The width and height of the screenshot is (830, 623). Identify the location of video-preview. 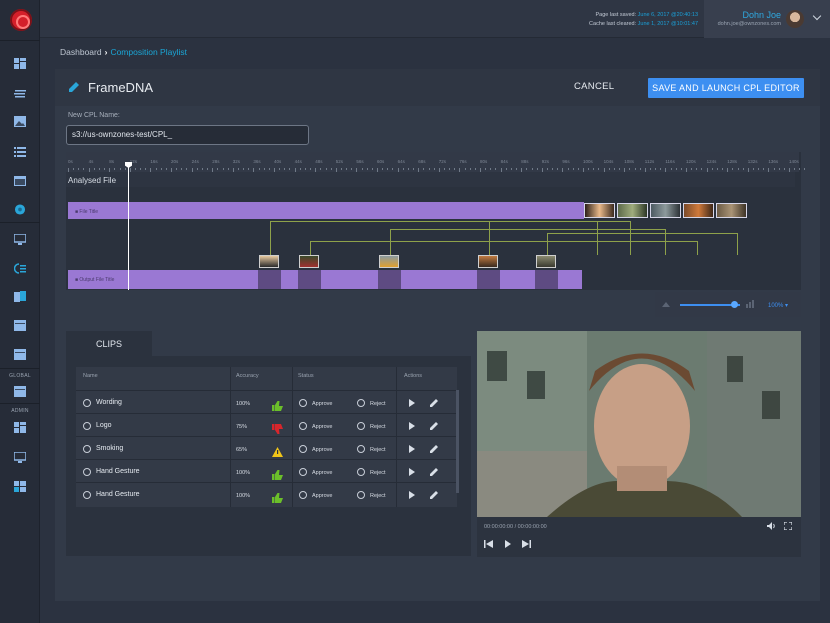
(639, 424).